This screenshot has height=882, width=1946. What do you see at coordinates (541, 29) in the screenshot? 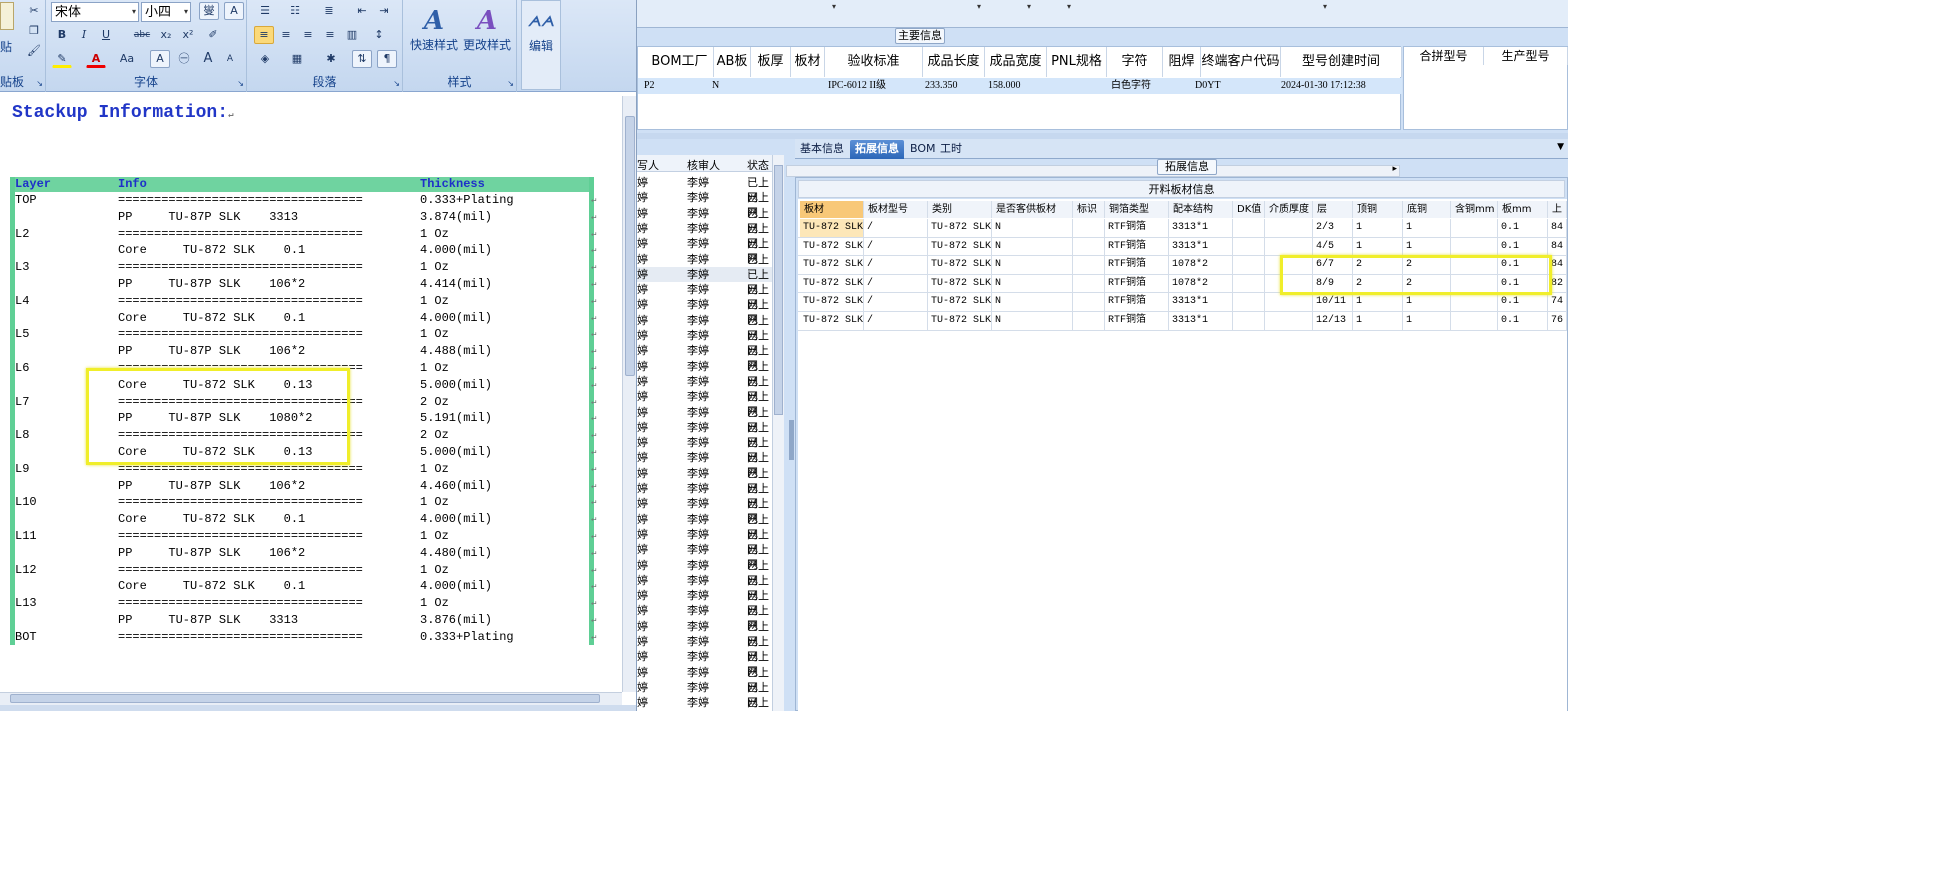
I see `editing-button: ᗅᗅ 编辑` at bounding box center [541, 29].